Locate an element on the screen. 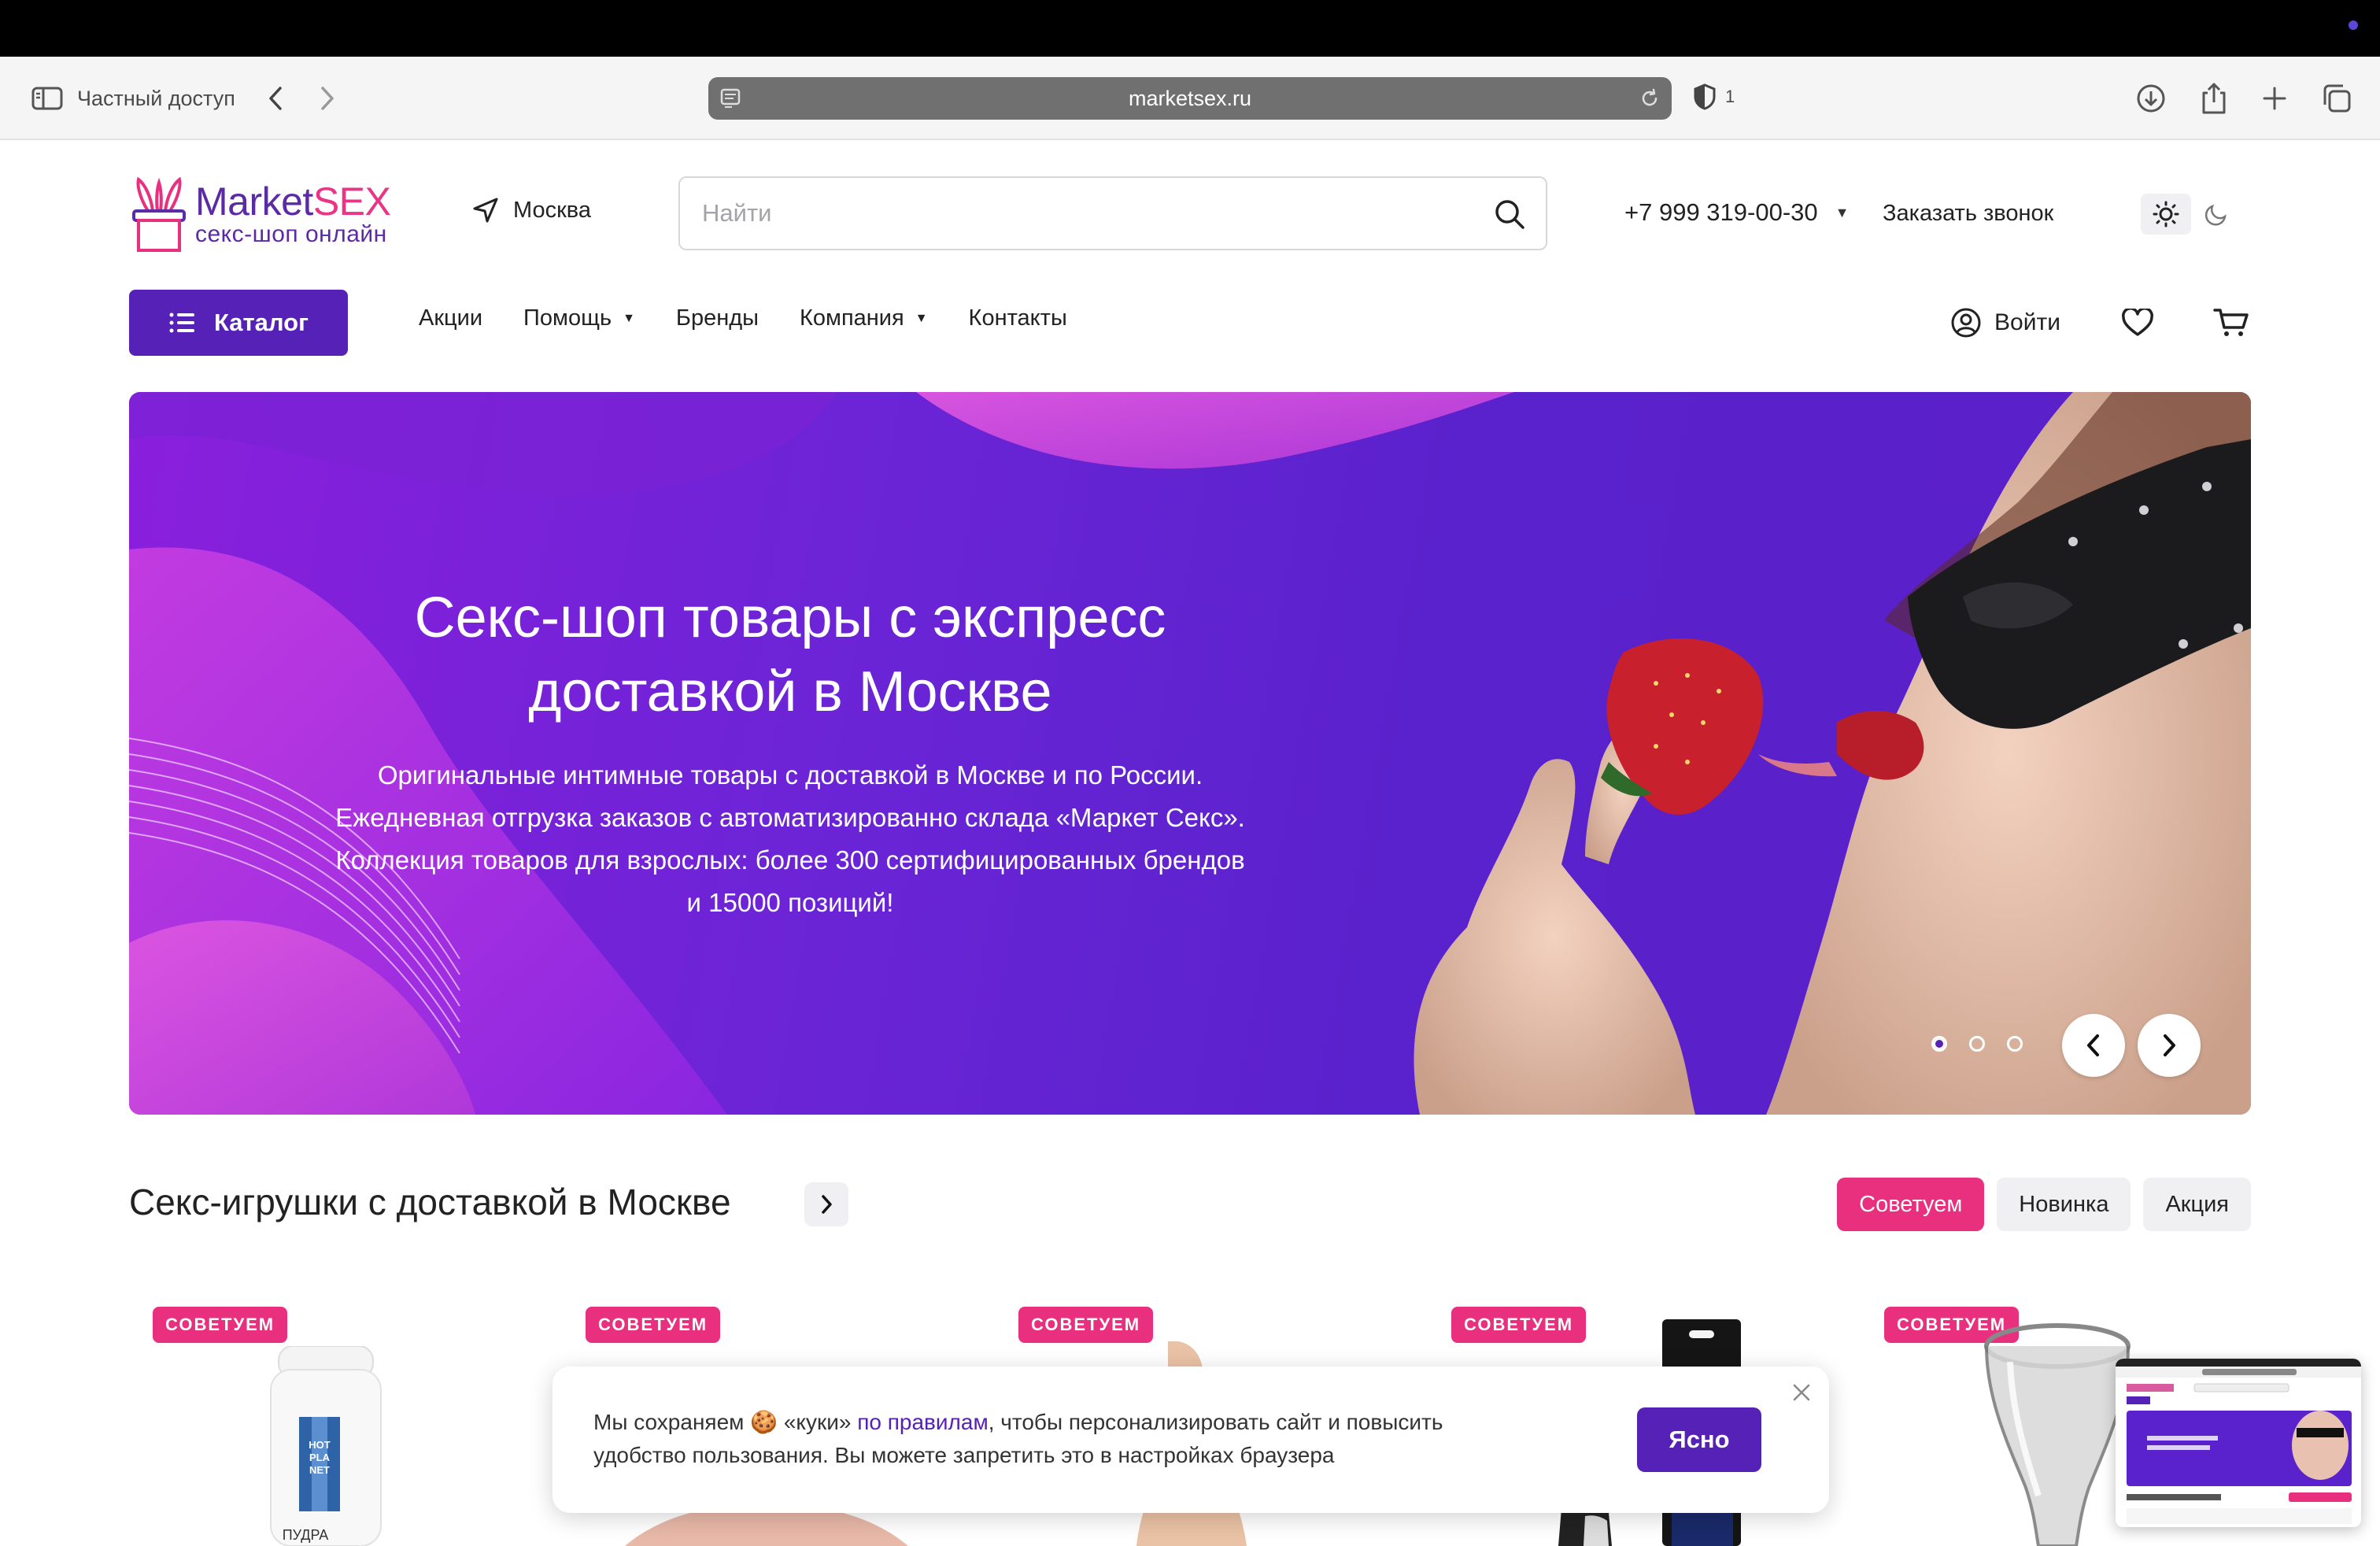 This screenshot has height=1546, width=2380. product-image: HOT PLA NET ПУДРА is located at coordinates (326, 1446).